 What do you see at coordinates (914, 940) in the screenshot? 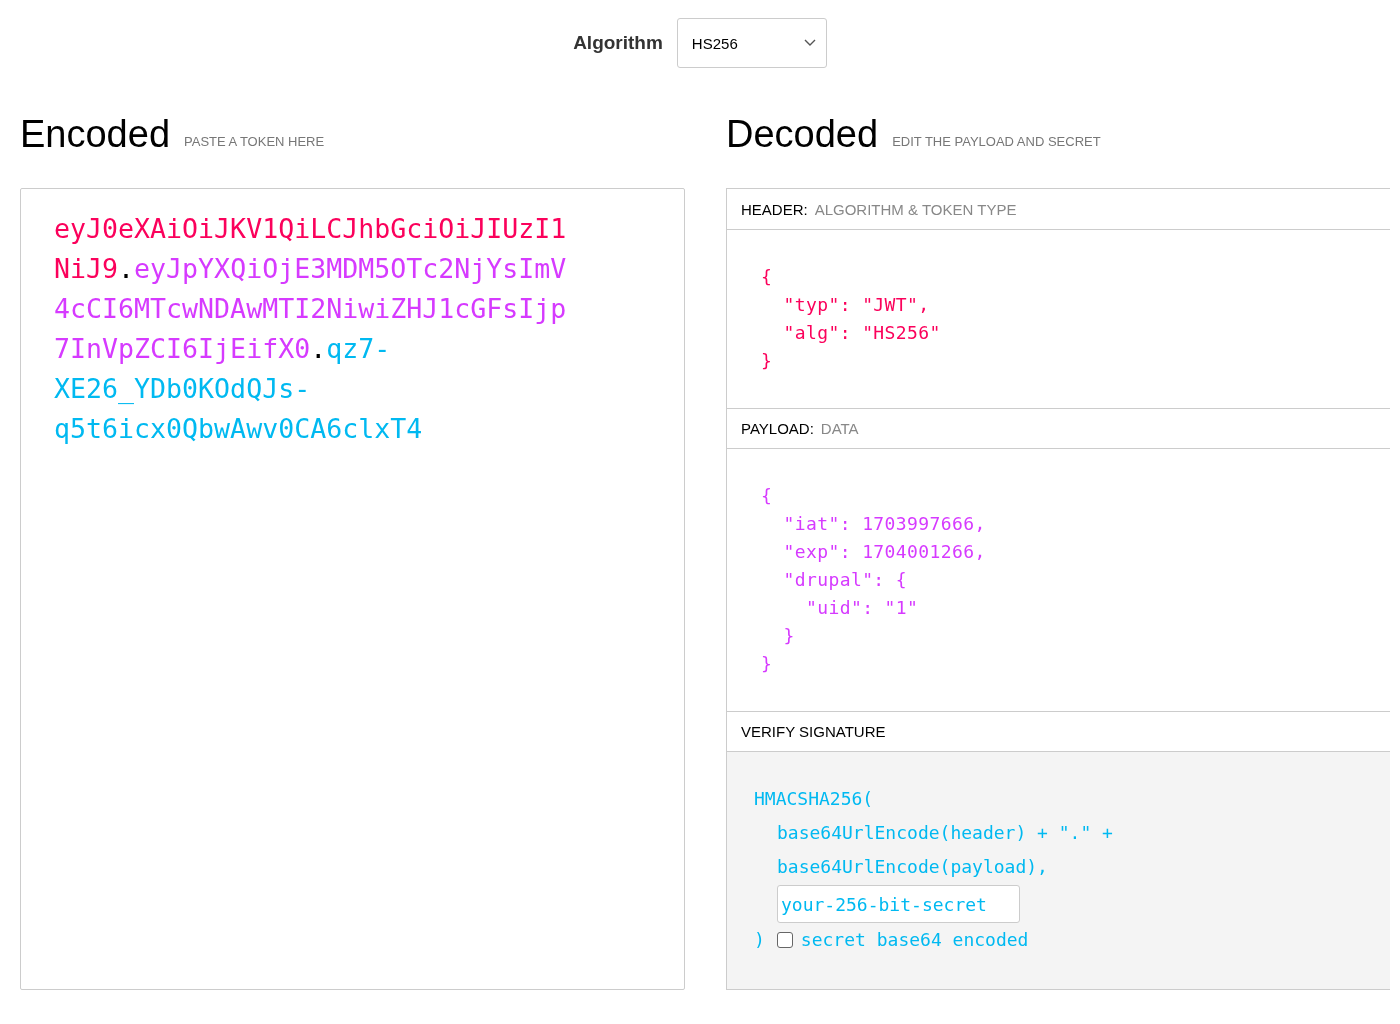
I see `checkbox-label: secret base64 encoded` at bounding box center [914, 940].